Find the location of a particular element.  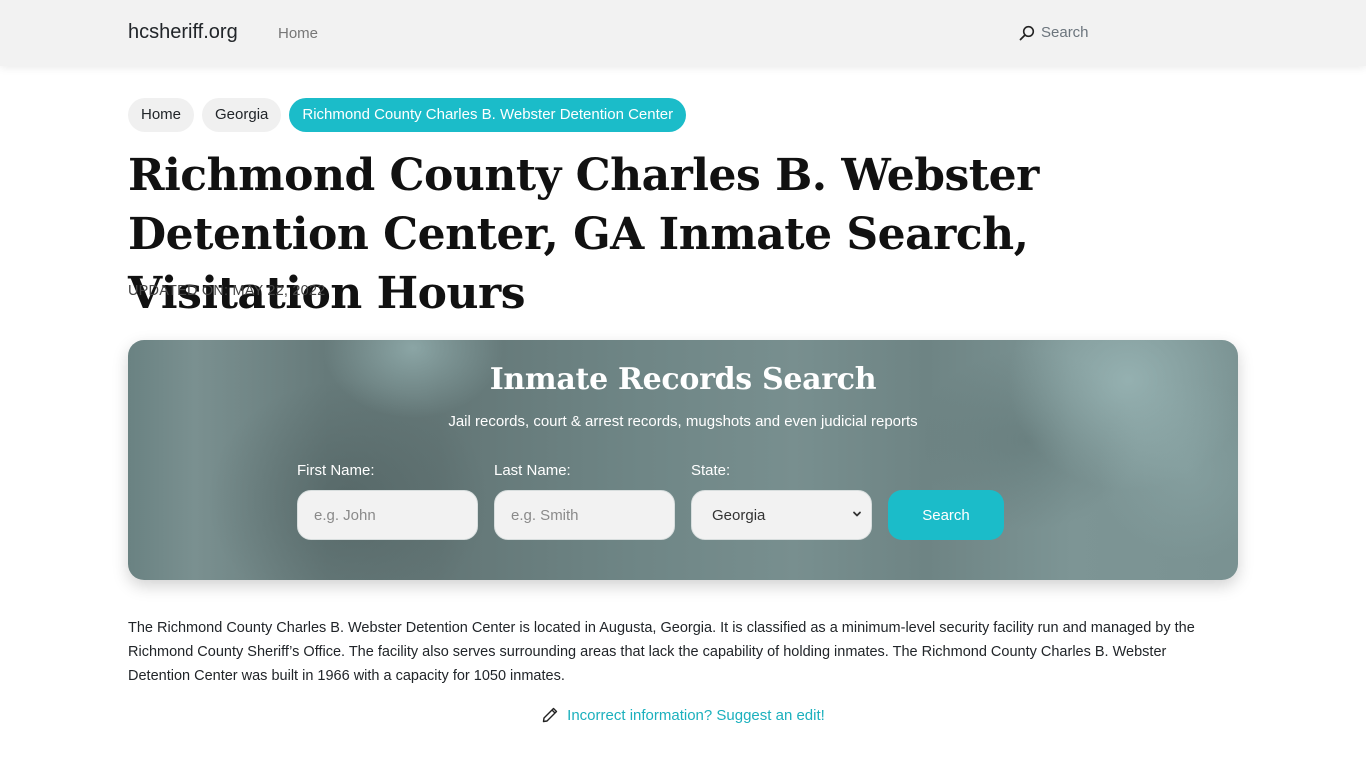

state-select-wrapper: Georgia is located at coordinates (781, 515).